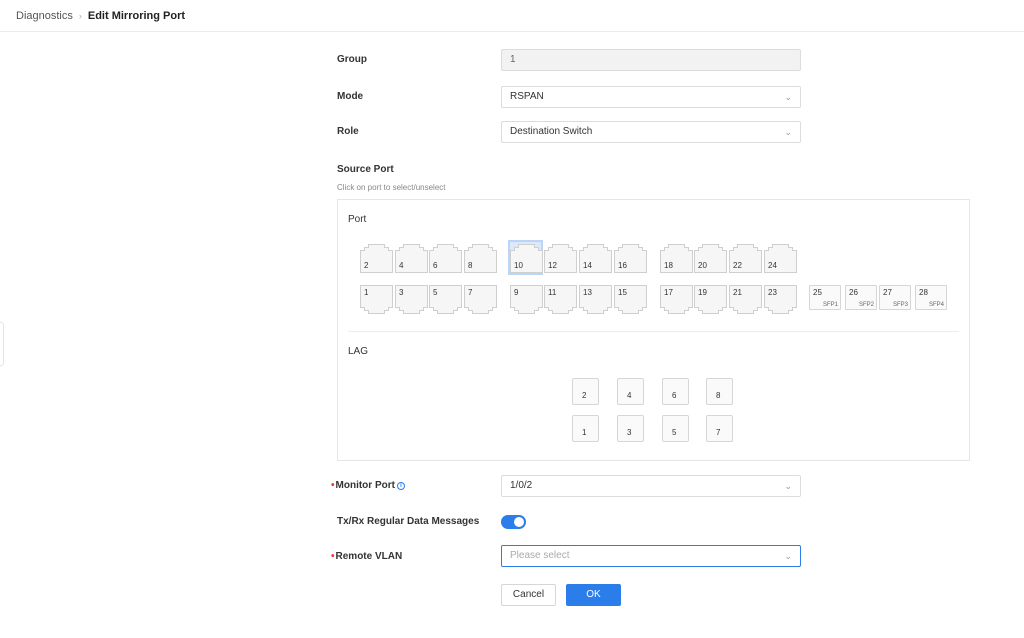 This screenshot has width=1024, height=638. I want to click on port-22: 22, so click(745, 258).